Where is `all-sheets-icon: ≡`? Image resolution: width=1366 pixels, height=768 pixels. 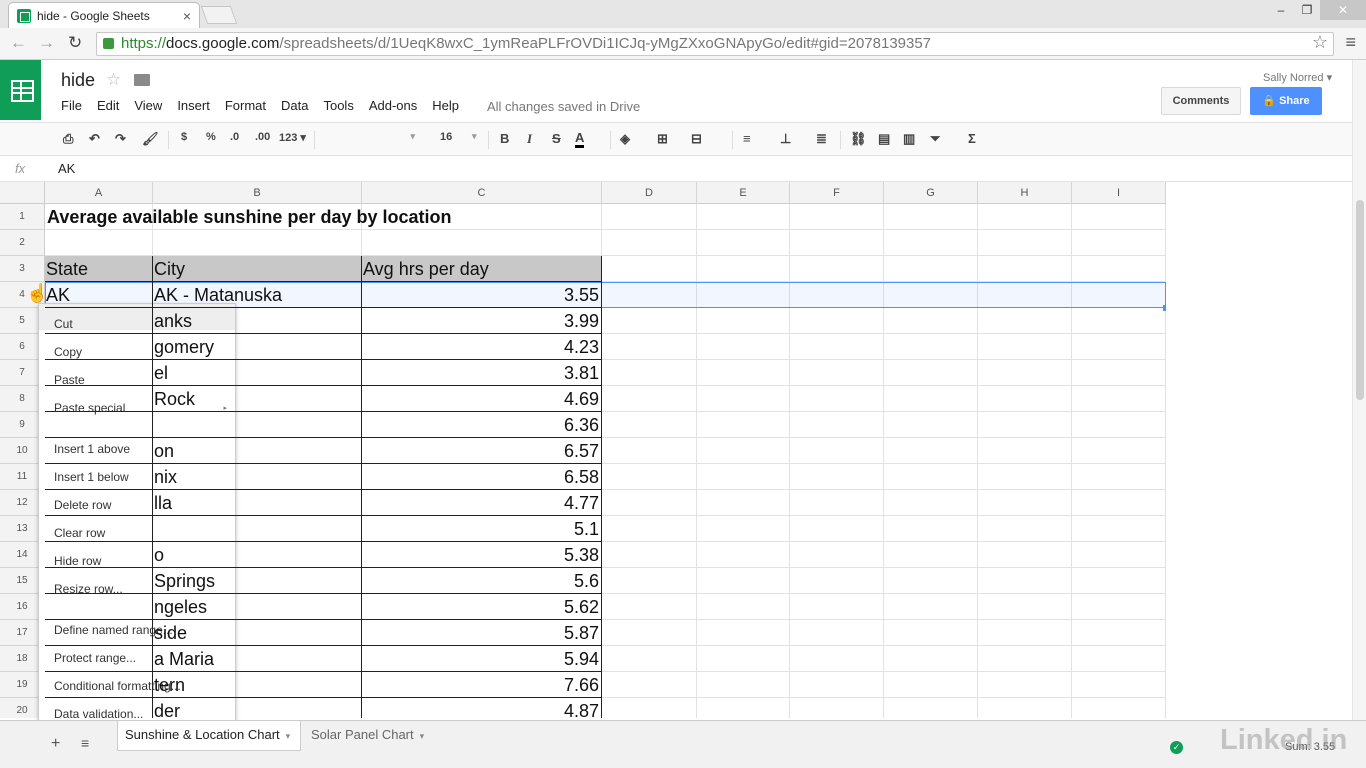
all-sheets-icon: ≡ is located at coordinates (85, 743).